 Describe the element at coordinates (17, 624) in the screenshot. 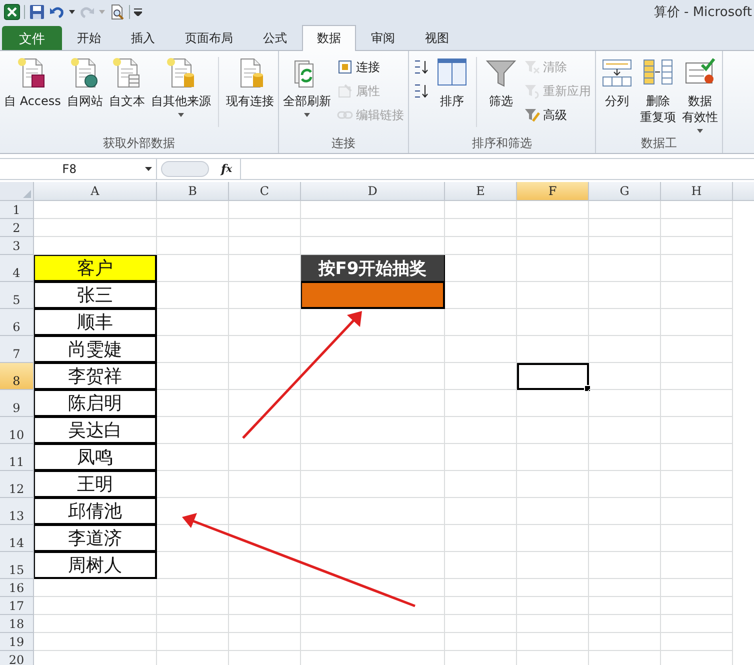

I see `row-header: 18` at that location.